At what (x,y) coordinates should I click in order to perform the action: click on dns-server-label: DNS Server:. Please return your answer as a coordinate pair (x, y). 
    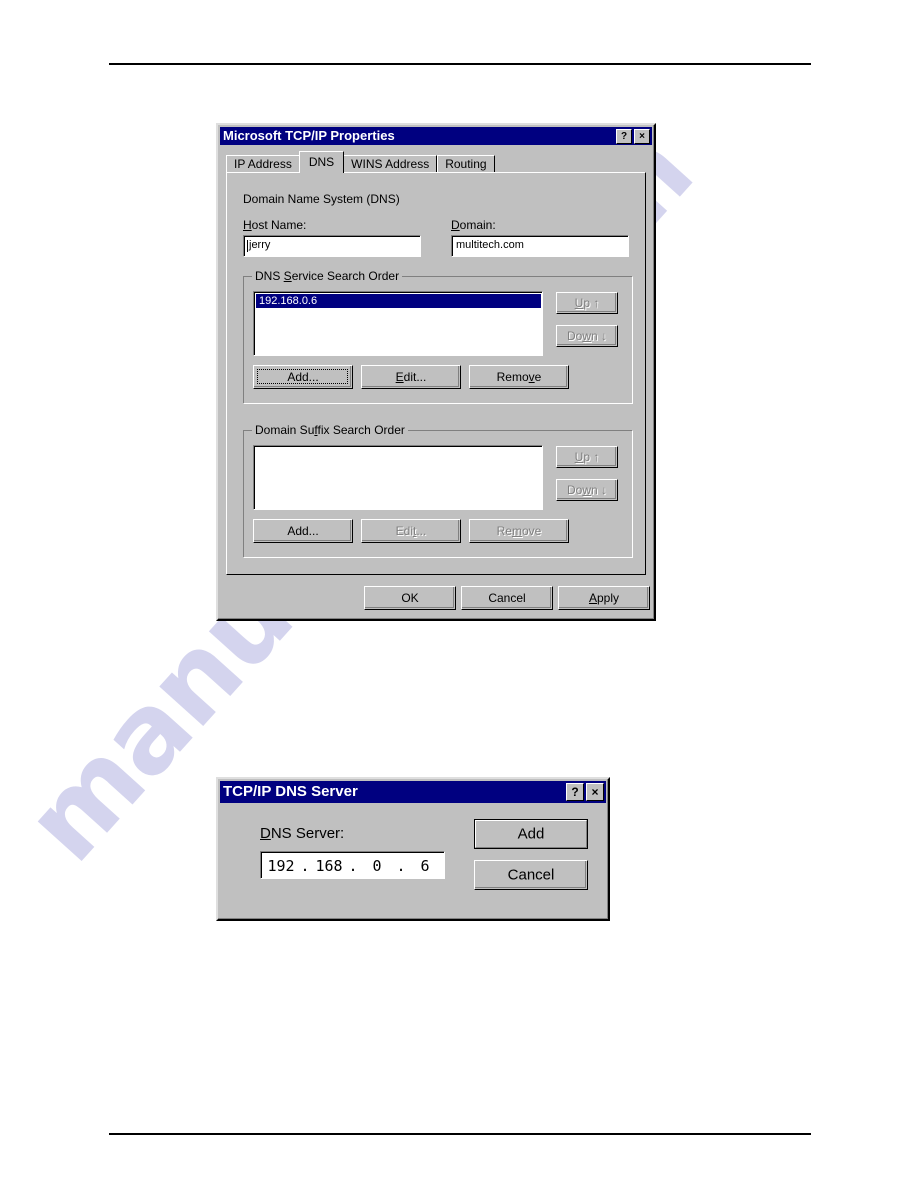
    Looking at the image, I should click on (302, 833).